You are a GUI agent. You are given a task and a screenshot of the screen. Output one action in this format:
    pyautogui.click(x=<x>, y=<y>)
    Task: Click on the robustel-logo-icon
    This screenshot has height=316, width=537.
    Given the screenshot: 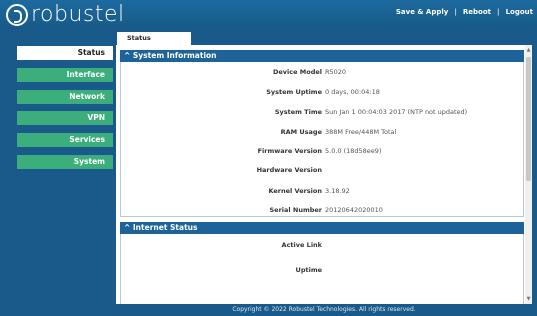 What is the action you would take?
    pyautogui.click(x=17, y=15)
    